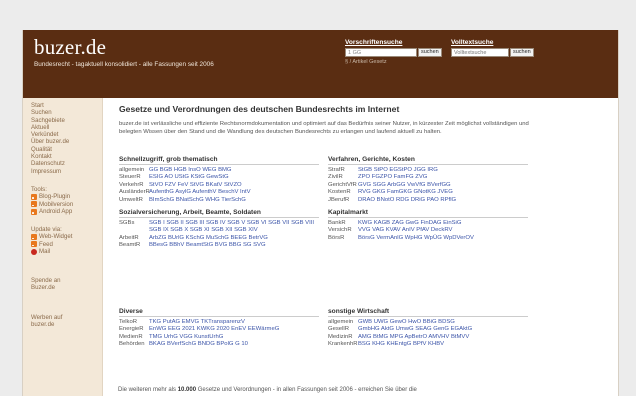  I want to click on list-item: BankR KWG KAGB ZAG GwG FinDAG EinSiG, so click(428, 223).